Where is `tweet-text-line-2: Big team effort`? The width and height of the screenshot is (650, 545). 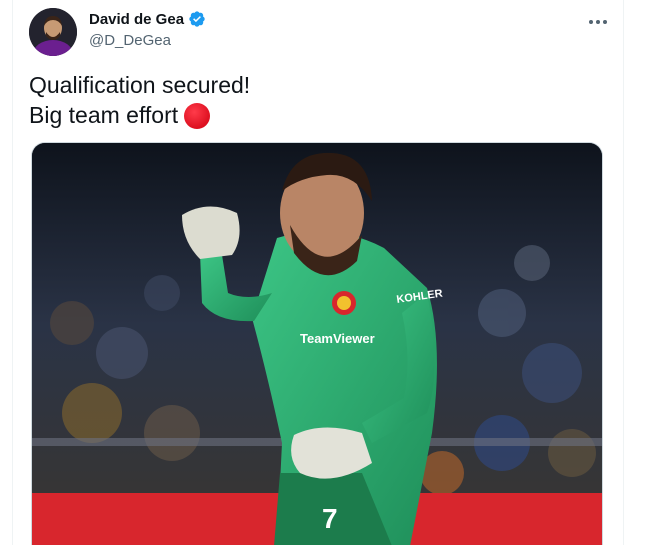
tweet-text-line-2: Big team effort is located at coordinates (104, 115).